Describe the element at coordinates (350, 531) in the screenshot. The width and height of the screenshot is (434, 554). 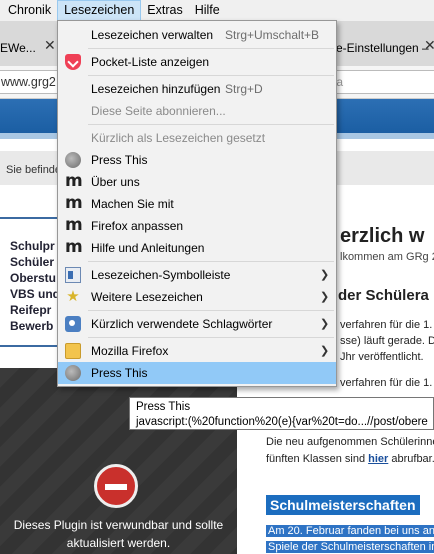
I see `paragraph-text-selected: Am 20. Februar fanden bei uns an` at that location.